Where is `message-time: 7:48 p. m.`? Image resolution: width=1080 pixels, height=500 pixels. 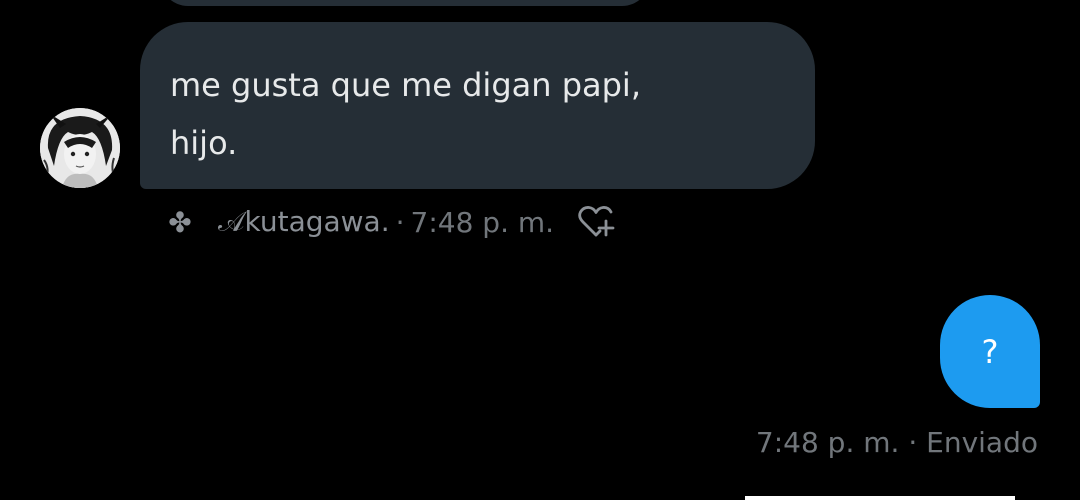 message-time: 7:48 p. m. is located at coordinates (482, 222).